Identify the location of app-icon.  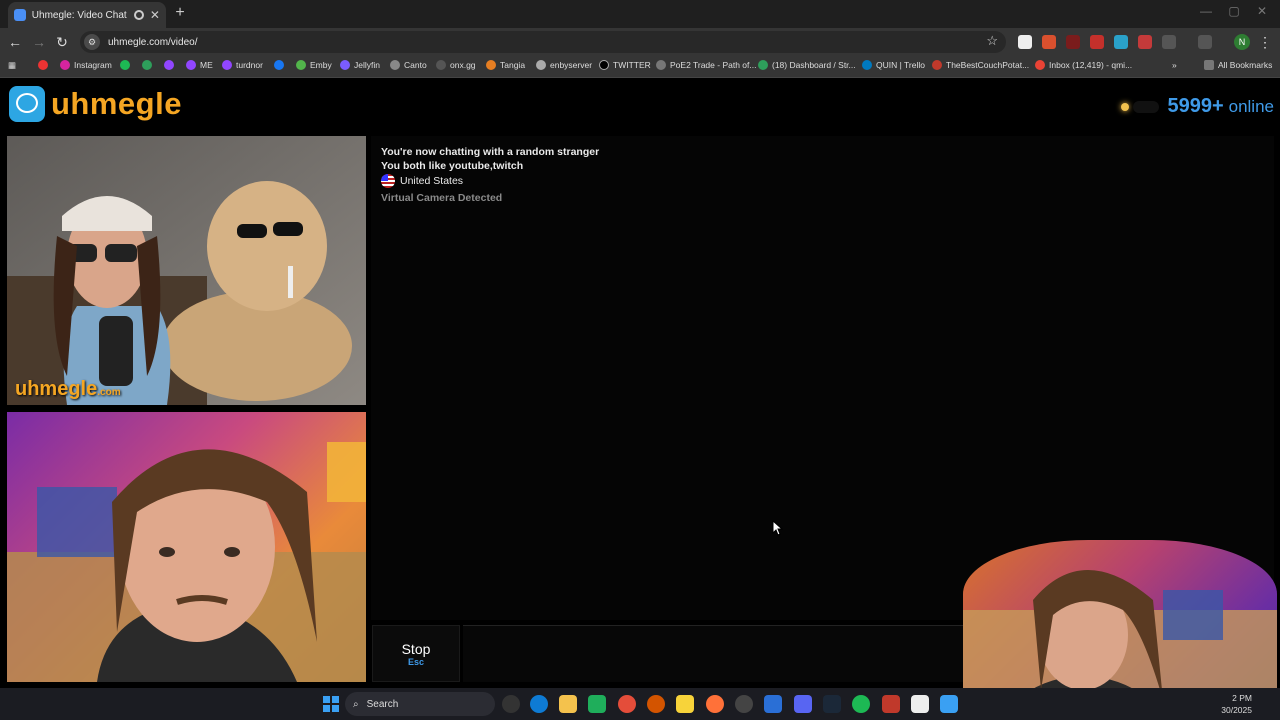
(773, 704).